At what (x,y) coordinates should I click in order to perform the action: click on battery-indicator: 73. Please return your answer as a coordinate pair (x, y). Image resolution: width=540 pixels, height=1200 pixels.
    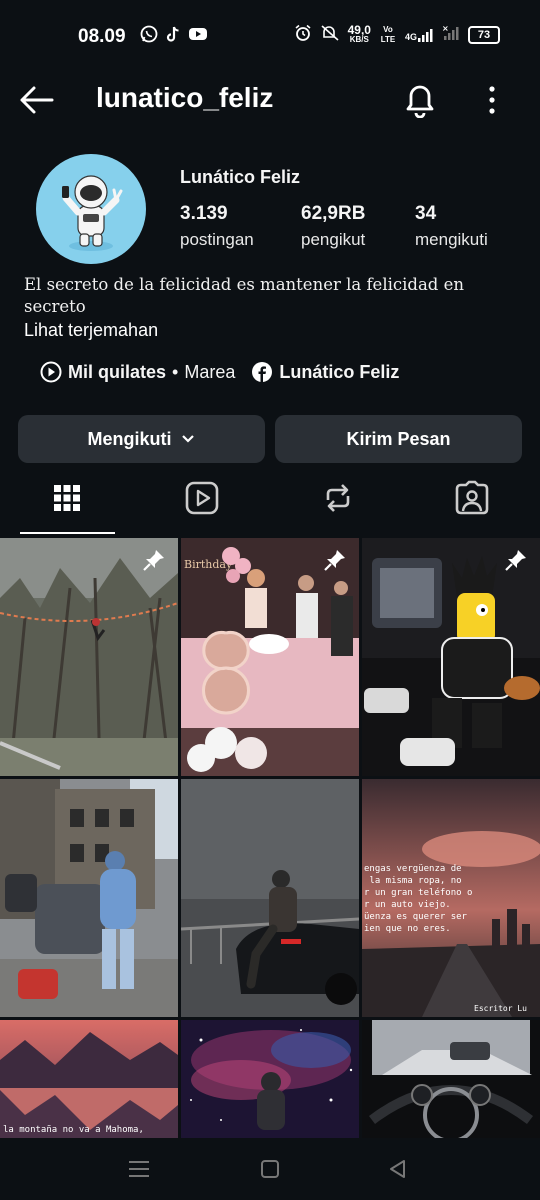
    Looking at the image, I should click on (484, 34).